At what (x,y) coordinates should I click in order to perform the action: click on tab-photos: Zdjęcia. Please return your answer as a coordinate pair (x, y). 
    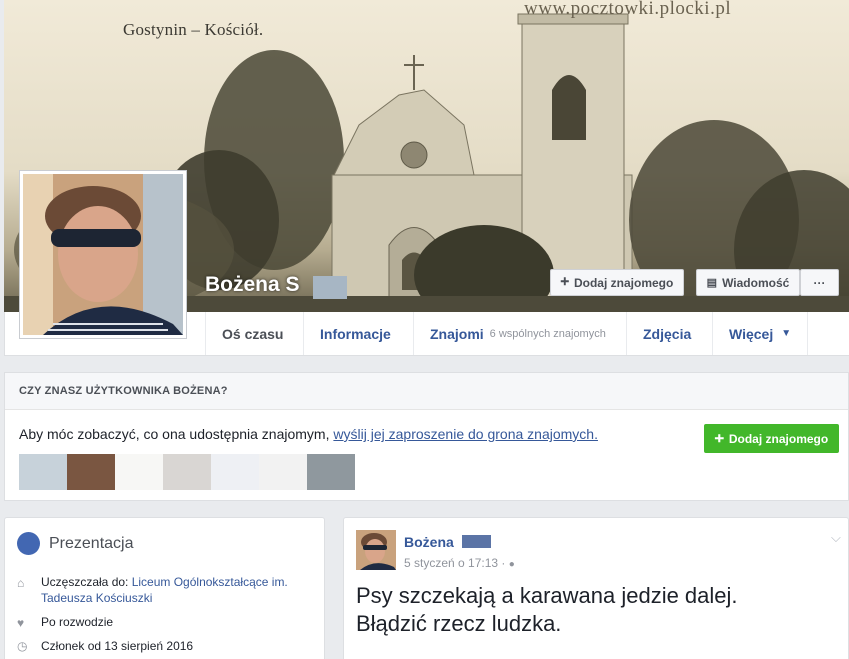
    Looking at the image, I should click on (669, 333).